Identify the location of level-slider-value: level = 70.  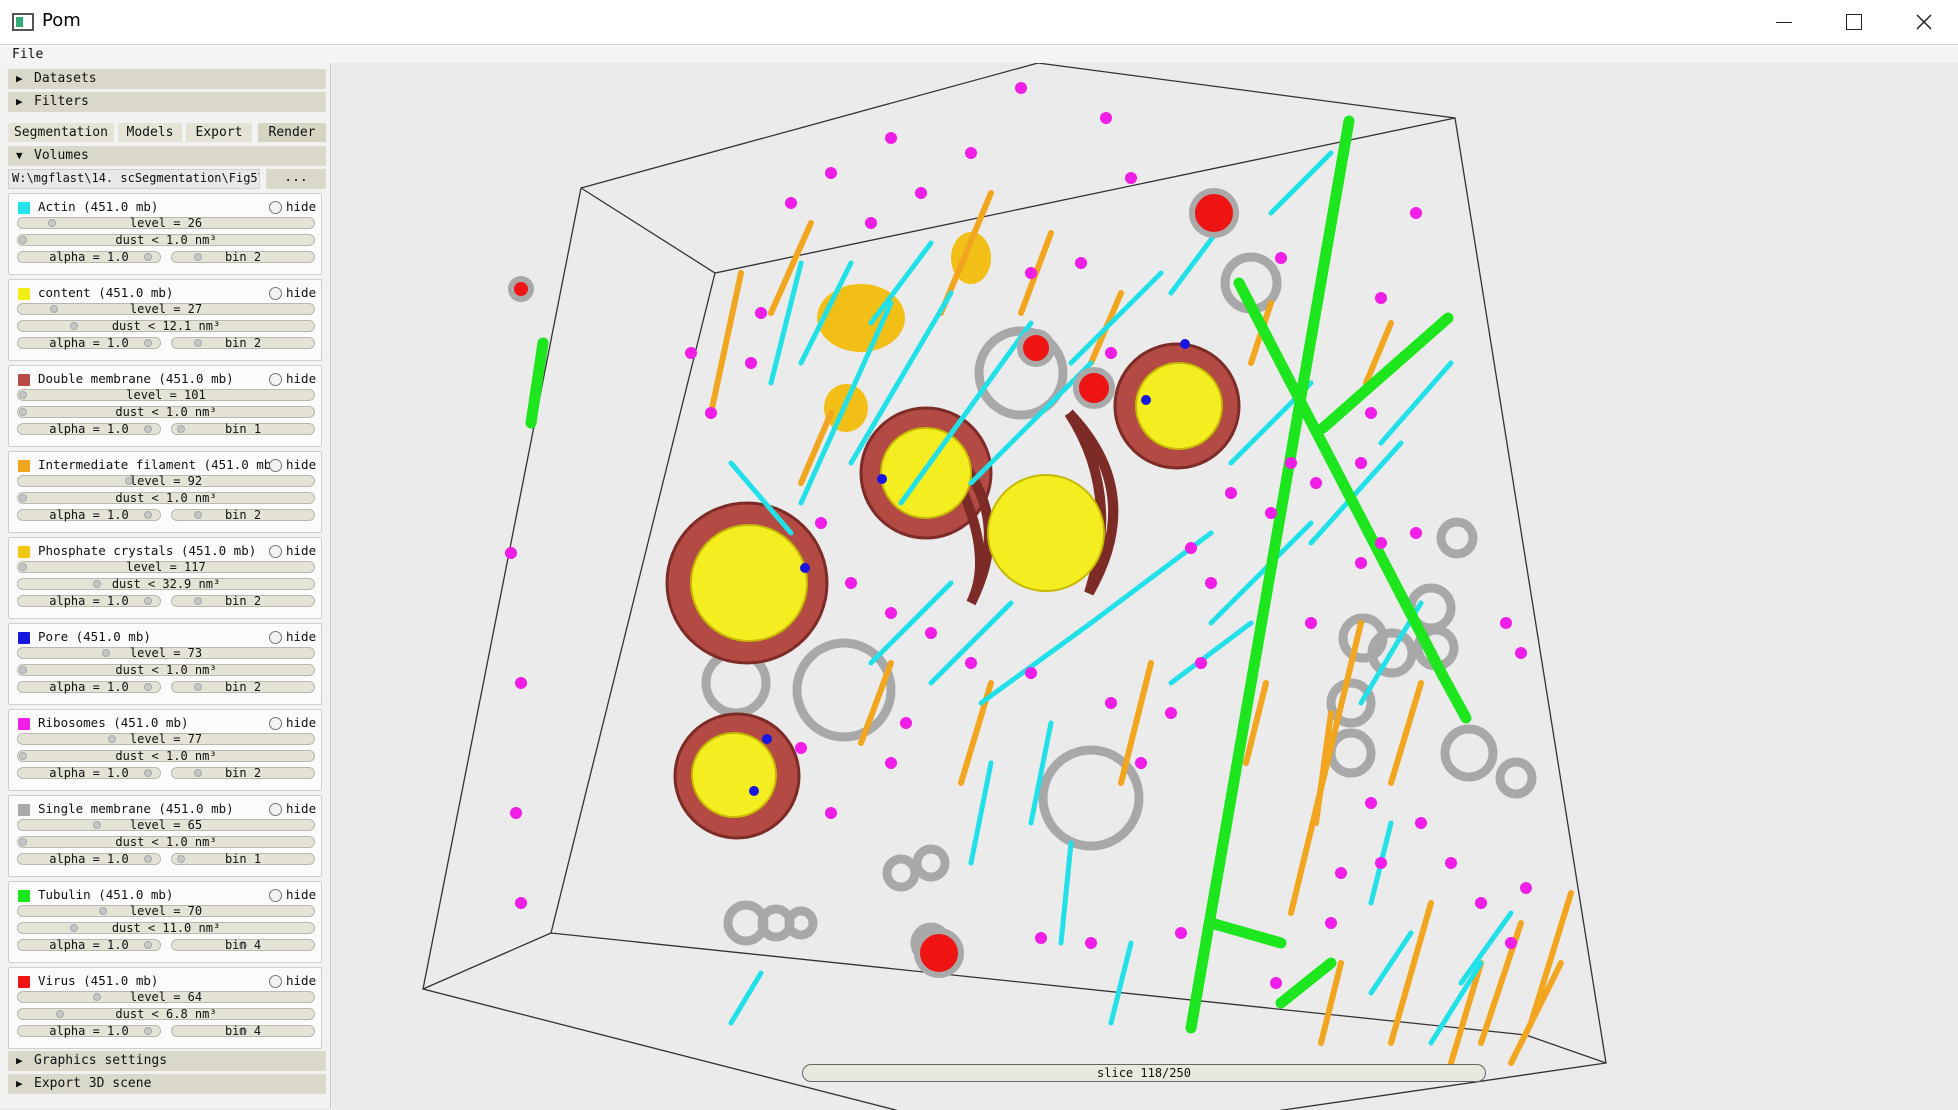
(166, 911).